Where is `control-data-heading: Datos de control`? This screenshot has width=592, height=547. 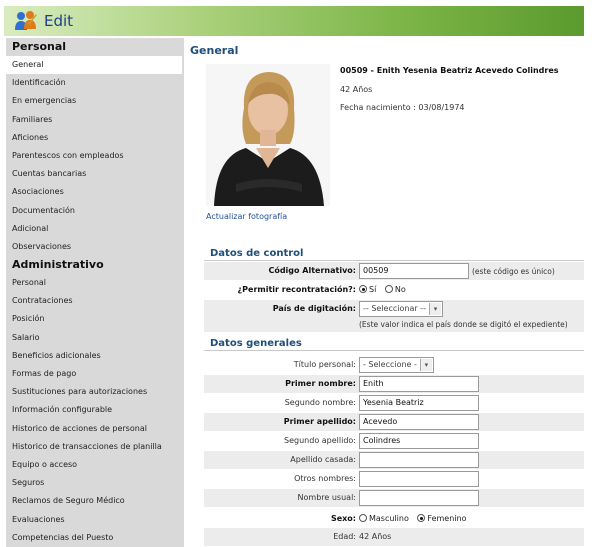 control-data-heading: Datos de control is located at coordinates (257, 253).